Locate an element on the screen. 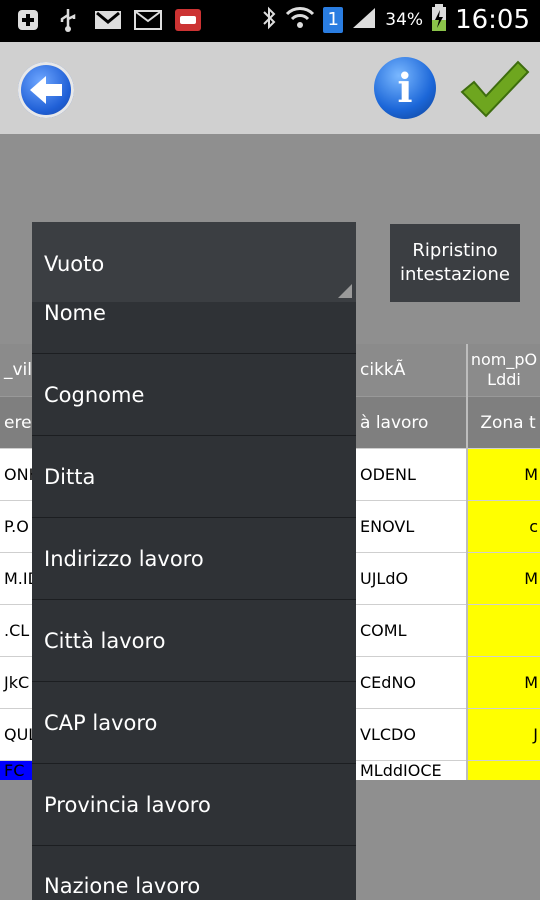 The image size is (540, 900). grid-cell: COML is located at coordinates (411, 630).